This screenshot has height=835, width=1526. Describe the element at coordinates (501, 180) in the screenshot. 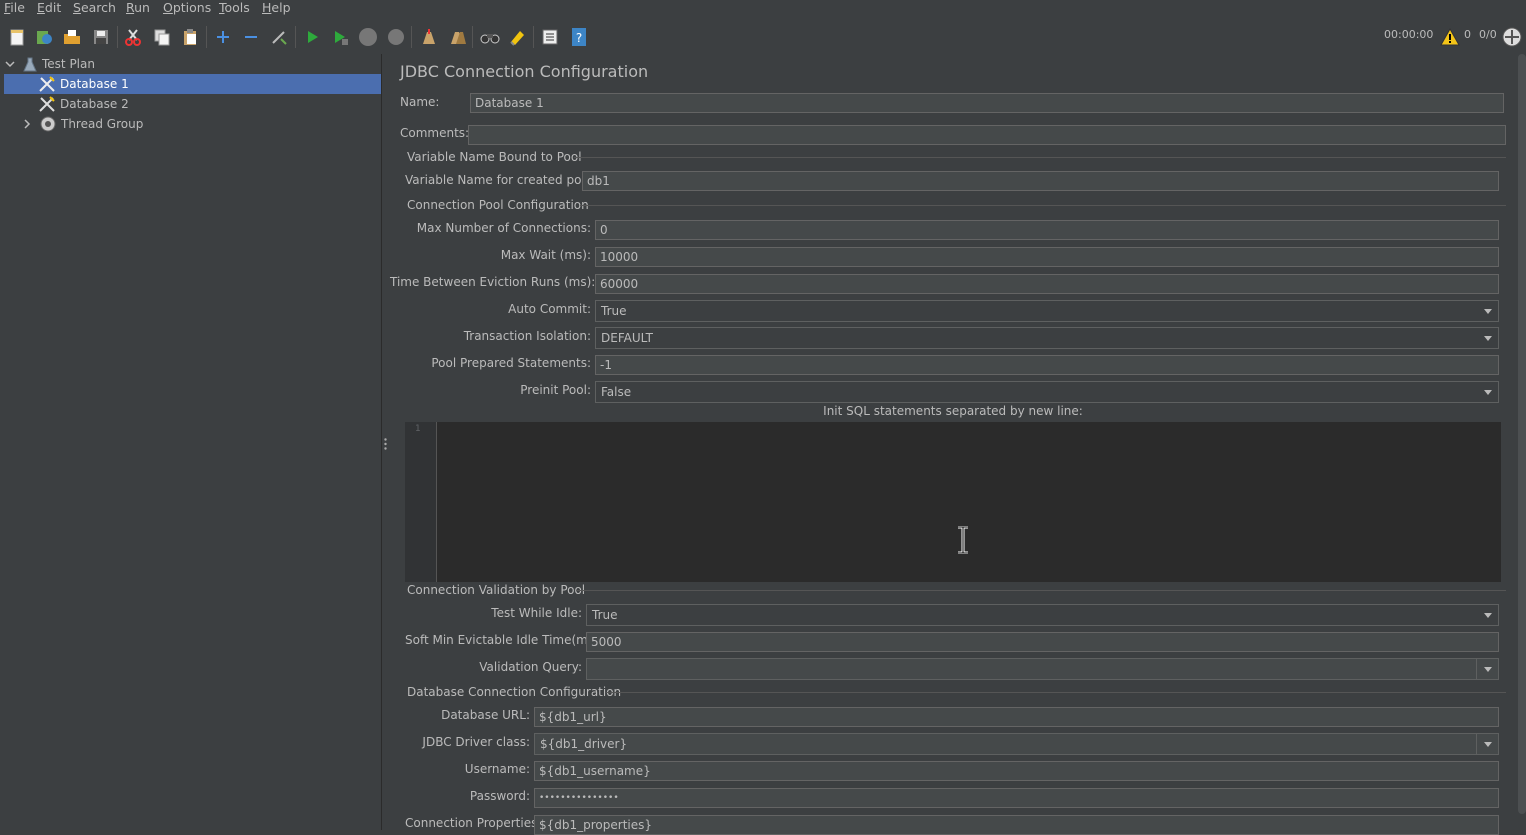

I see `pool-var-label: Variable Name for created pool:` at that location.